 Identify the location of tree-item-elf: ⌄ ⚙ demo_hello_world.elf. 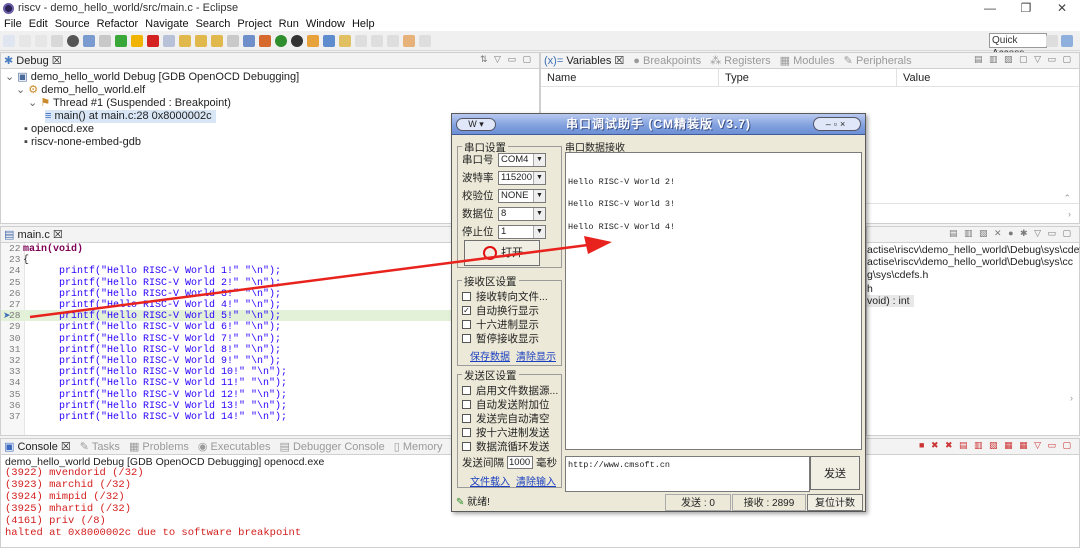
(270, 90).